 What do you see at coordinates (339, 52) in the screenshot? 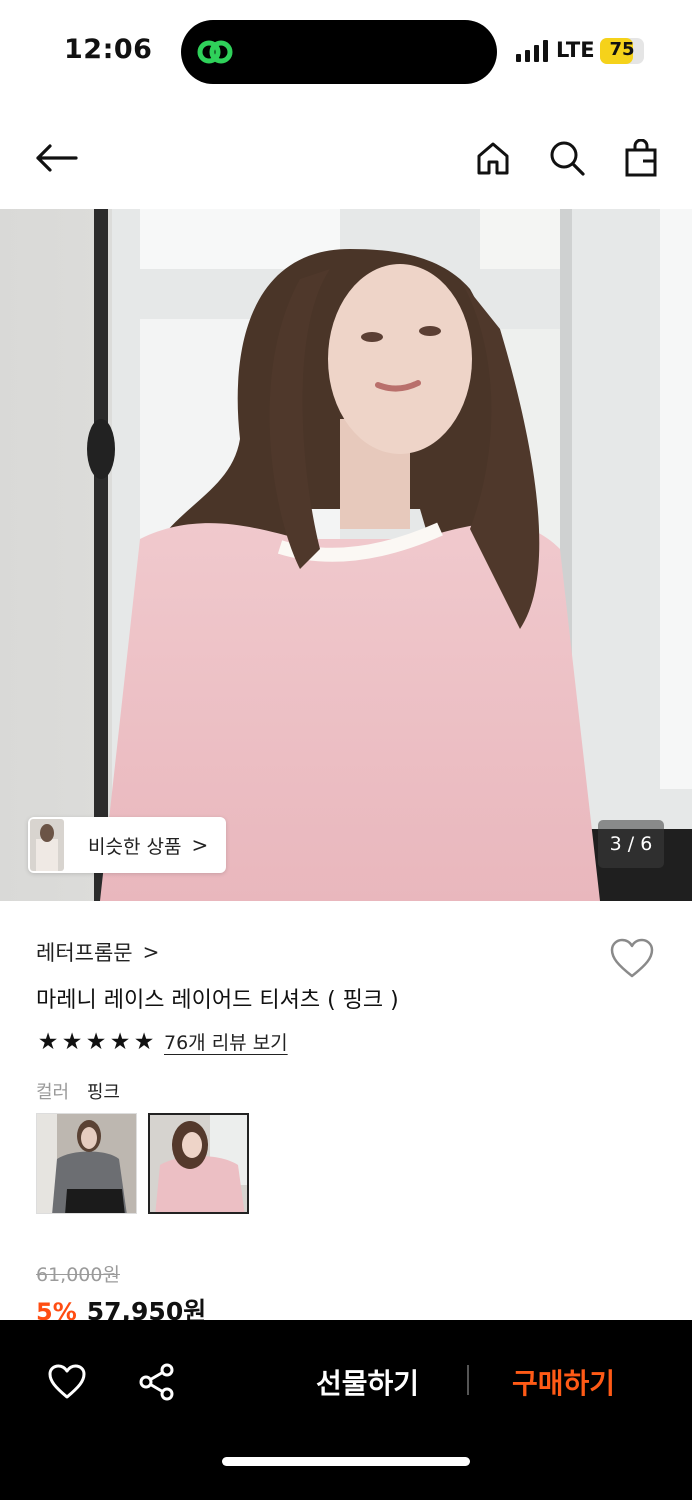
I see `dynamic-island` at bounding box center [339, 52].